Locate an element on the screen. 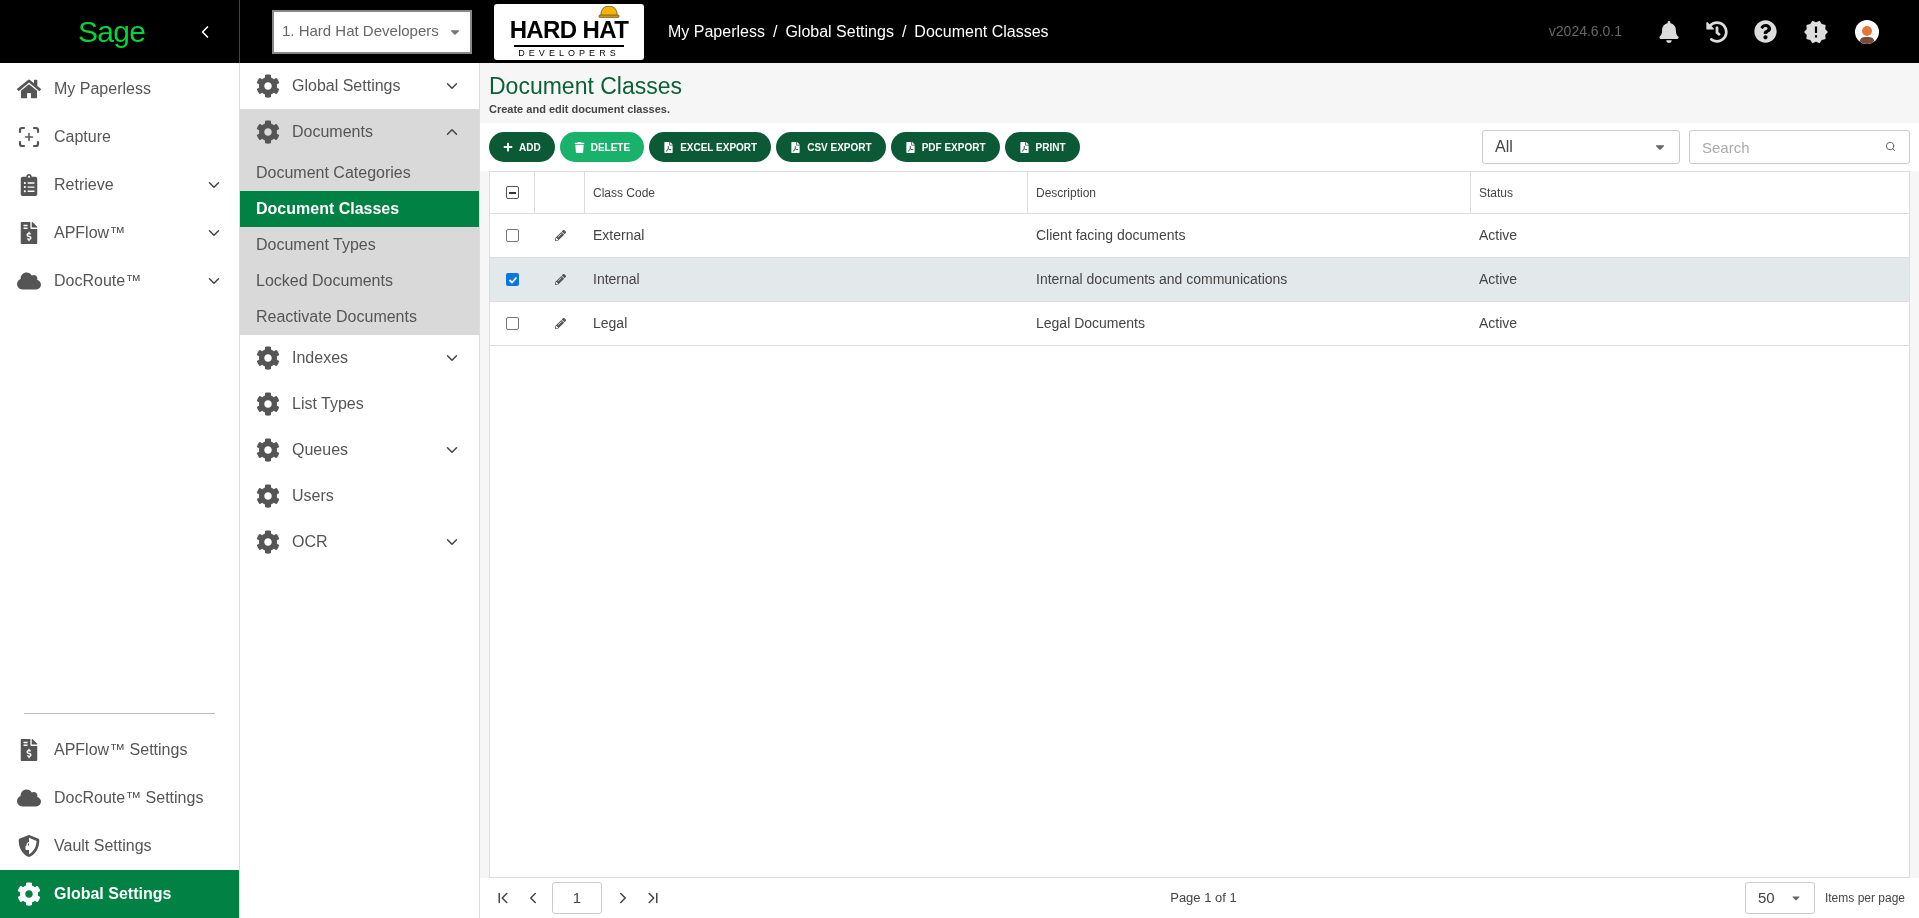  sidebar-label: Retrieve is located at coordinates (84, 185).